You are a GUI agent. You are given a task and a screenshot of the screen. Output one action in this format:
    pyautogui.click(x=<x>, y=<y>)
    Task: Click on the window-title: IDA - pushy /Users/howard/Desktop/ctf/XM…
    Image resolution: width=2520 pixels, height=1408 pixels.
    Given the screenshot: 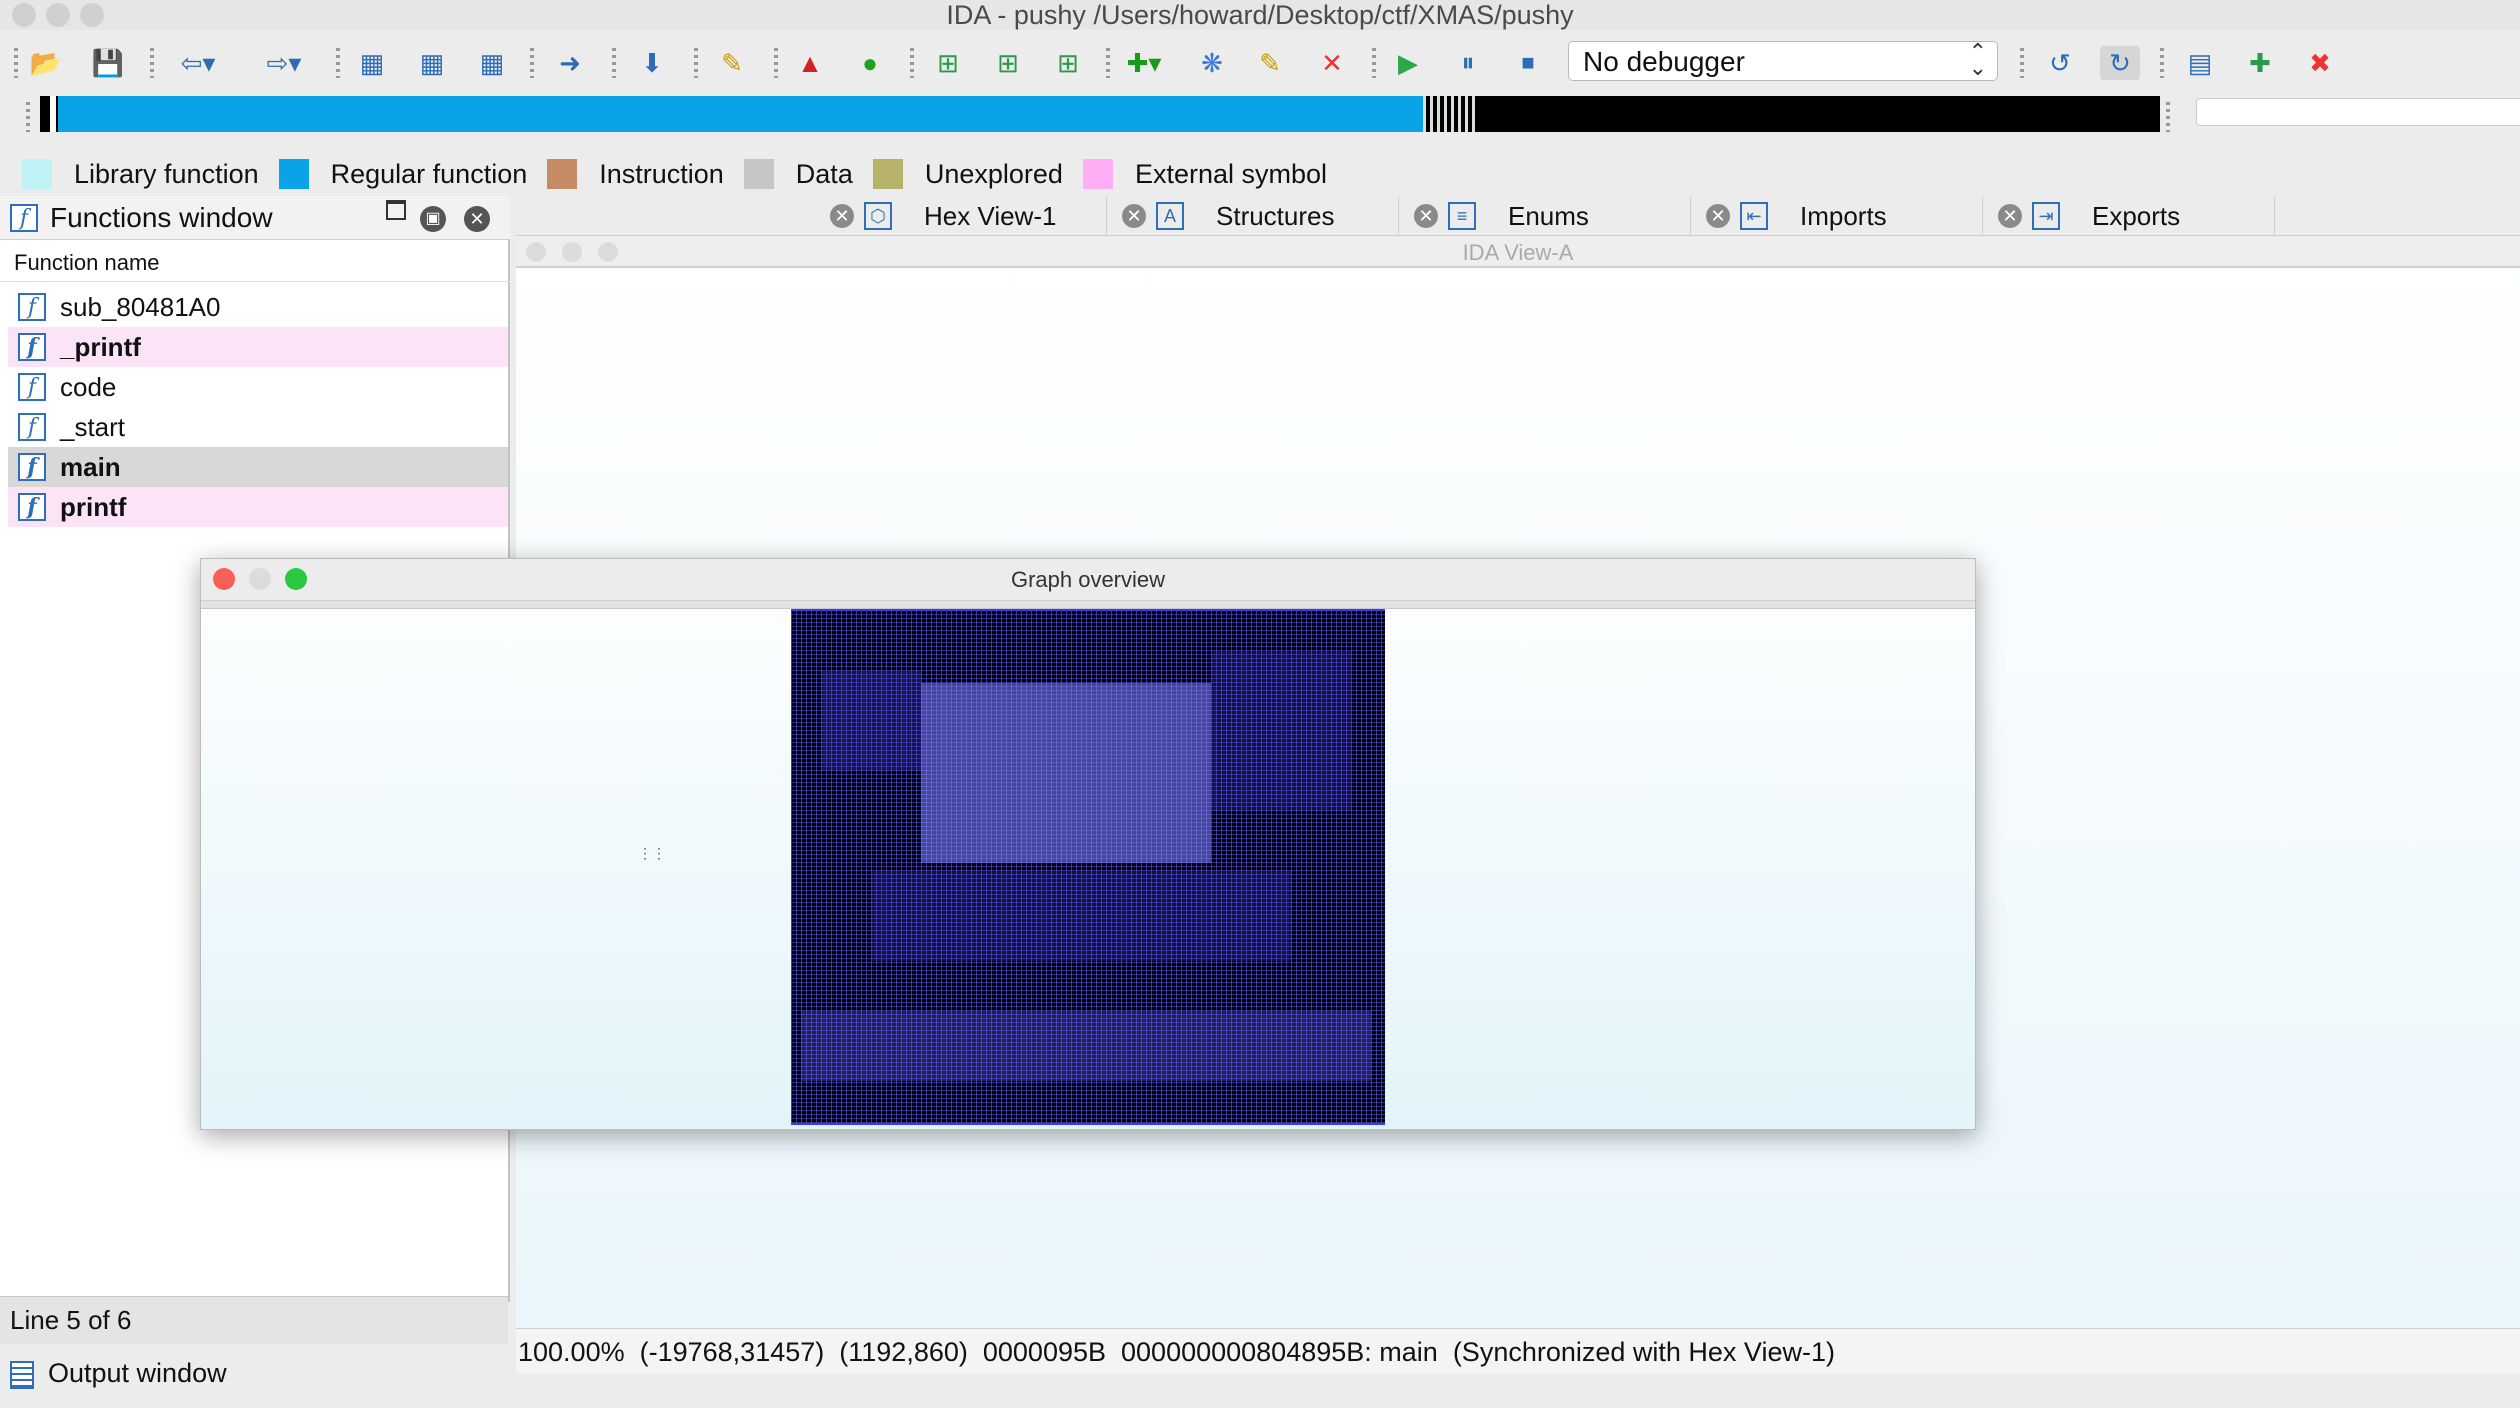 What is the action you would take?
    pyautogui.click(x=1260, y=15)
    